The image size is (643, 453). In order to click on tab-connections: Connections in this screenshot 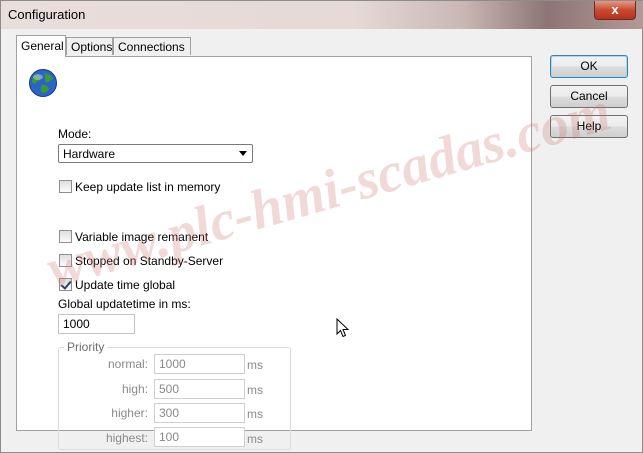, I will do `click(152, 46)`.